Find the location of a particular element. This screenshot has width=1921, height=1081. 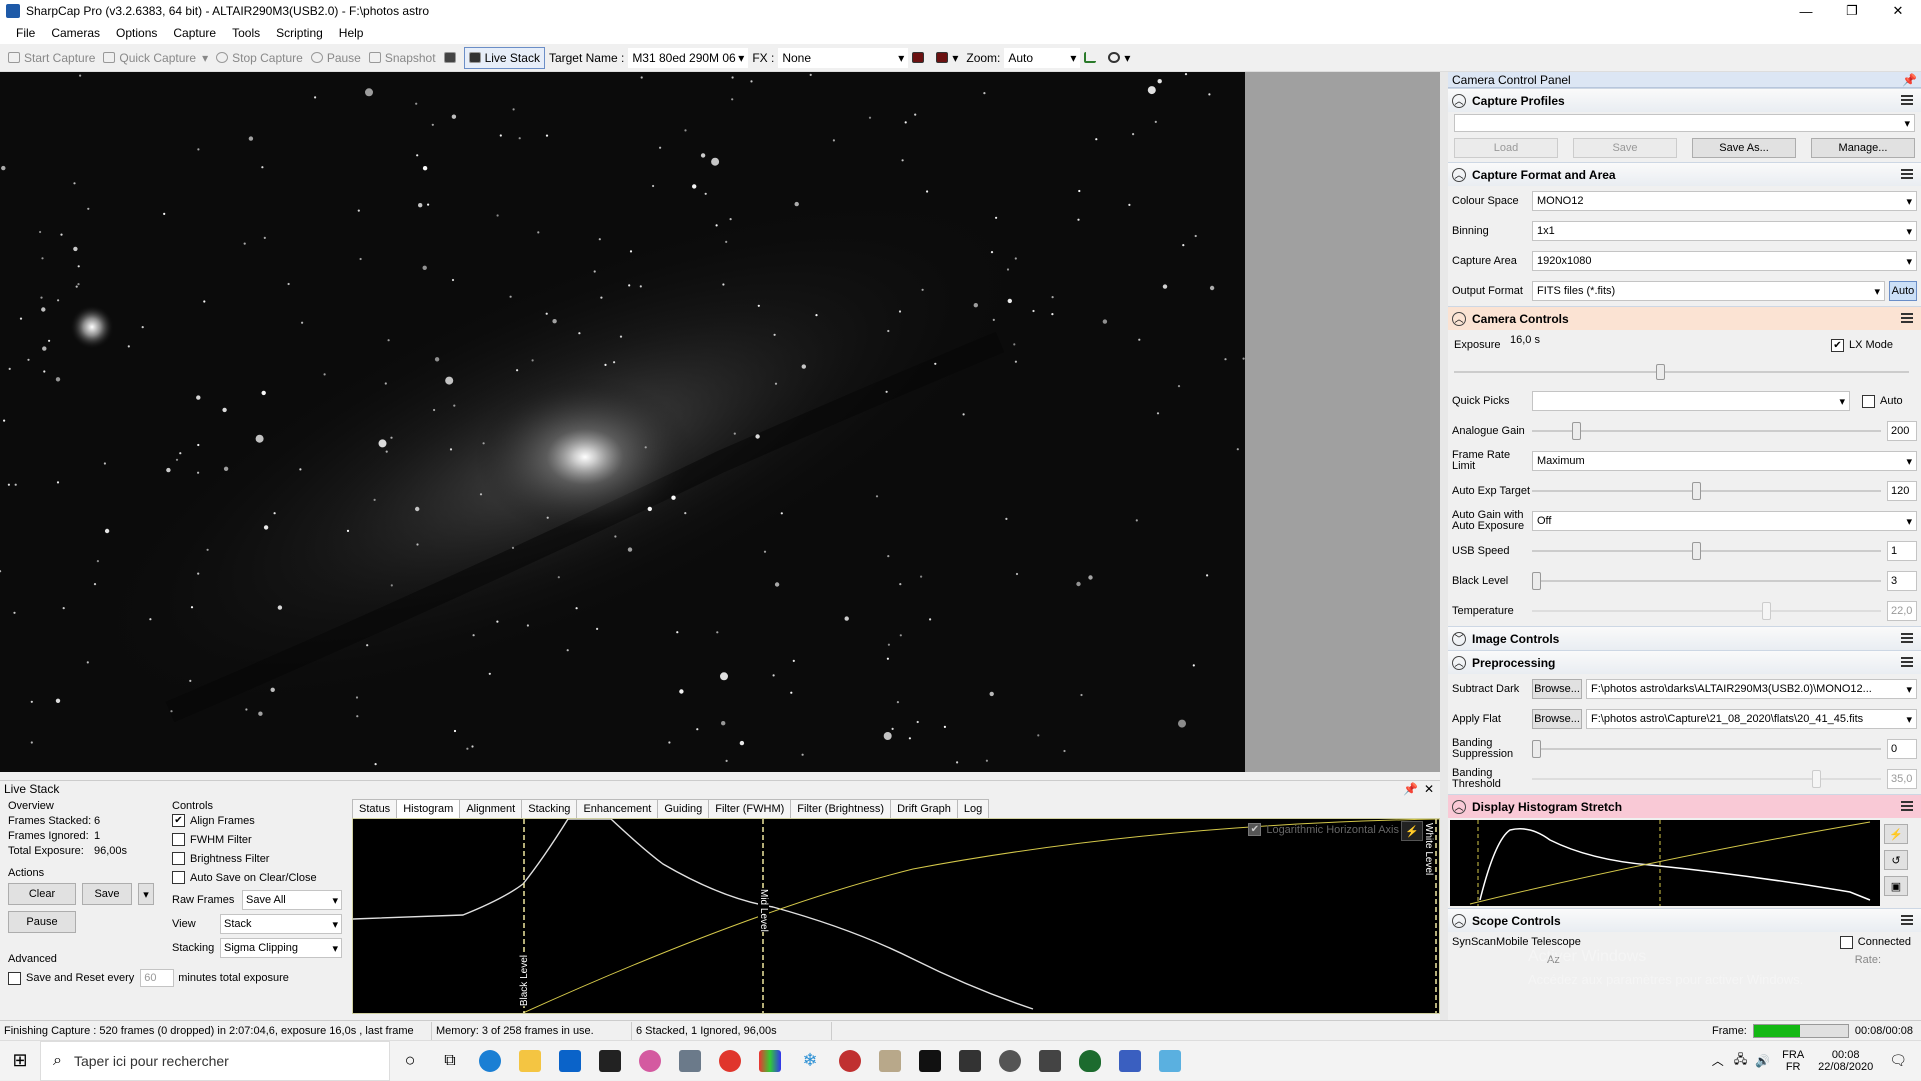

taskbar-search: ⌕ Taper ici pour rechercher is located at coordinates (215, 1060).